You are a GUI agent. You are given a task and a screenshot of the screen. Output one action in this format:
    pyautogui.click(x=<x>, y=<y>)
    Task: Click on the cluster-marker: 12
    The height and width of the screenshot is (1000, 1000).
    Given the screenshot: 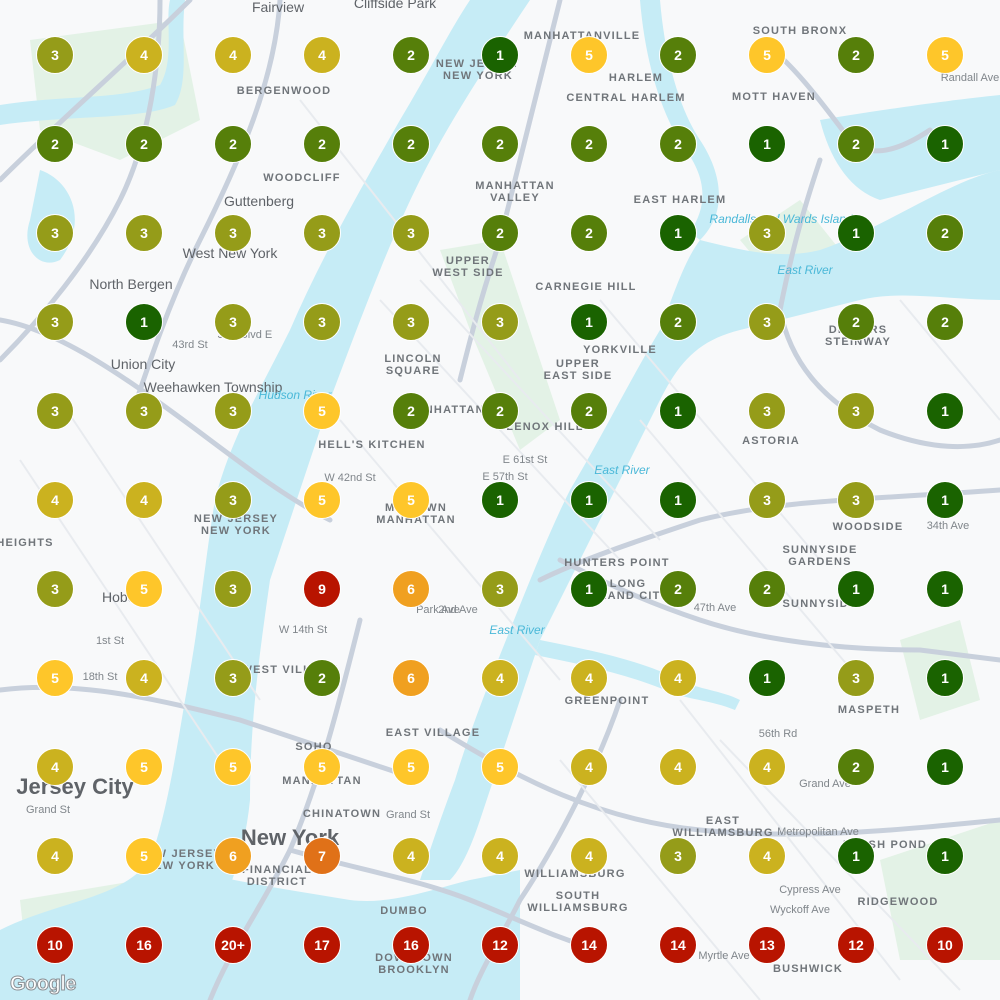 What is the action you would take?
    pyautogui.click(x=856, y=945)
    